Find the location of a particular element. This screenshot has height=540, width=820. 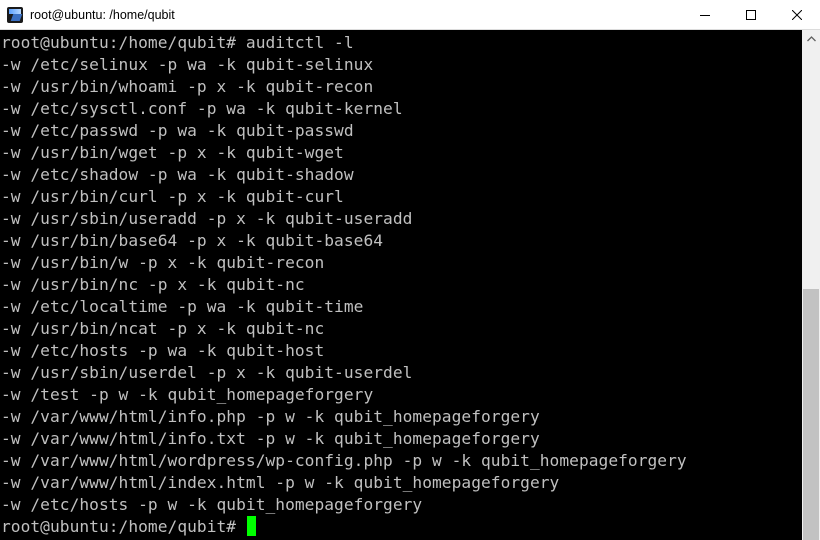

minimize-icon is located at coordinates (705, 15).